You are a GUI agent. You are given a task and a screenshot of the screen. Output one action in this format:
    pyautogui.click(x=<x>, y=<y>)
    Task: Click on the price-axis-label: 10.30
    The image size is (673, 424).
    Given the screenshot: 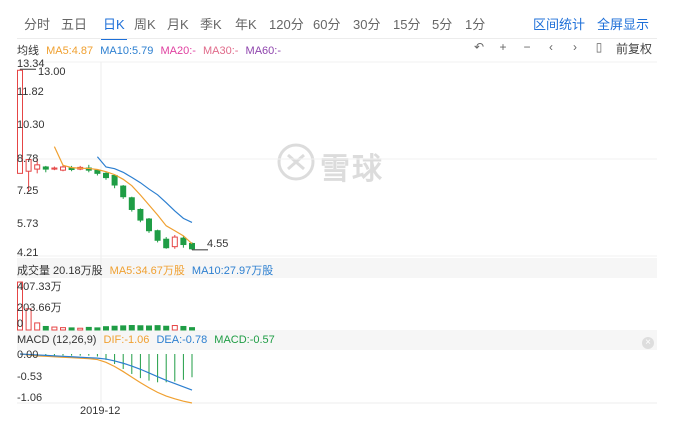 What is the action you would take?
    pyautogui.click(x=31, y=125)
    